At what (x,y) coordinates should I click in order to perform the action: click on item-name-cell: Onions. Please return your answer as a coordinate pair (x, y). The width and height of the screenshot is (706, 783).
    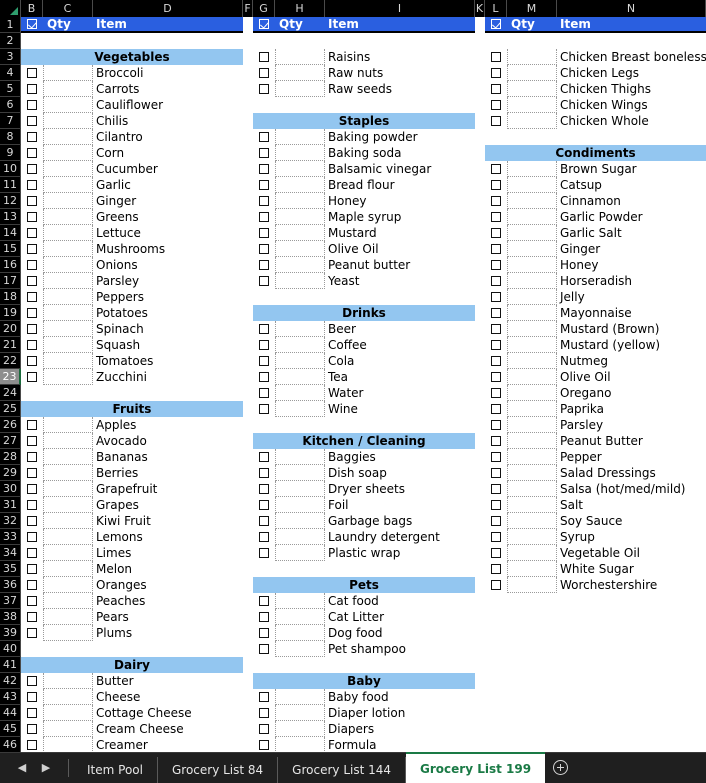
    Looking at the image, I should click on (168, 265).